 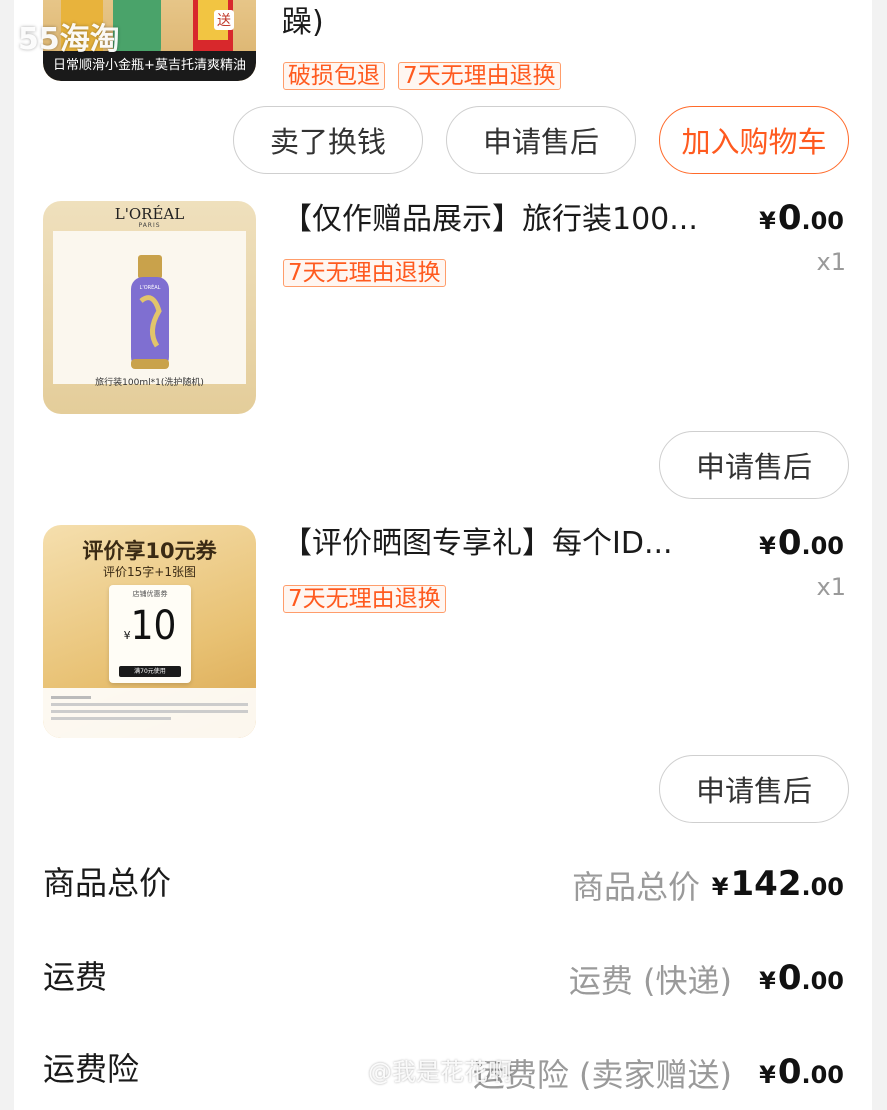 What do you see at coordinates (150, 671) in the screenshot?
I see `coupon-condition: 满70元使用` at bounding box center [150, 671].